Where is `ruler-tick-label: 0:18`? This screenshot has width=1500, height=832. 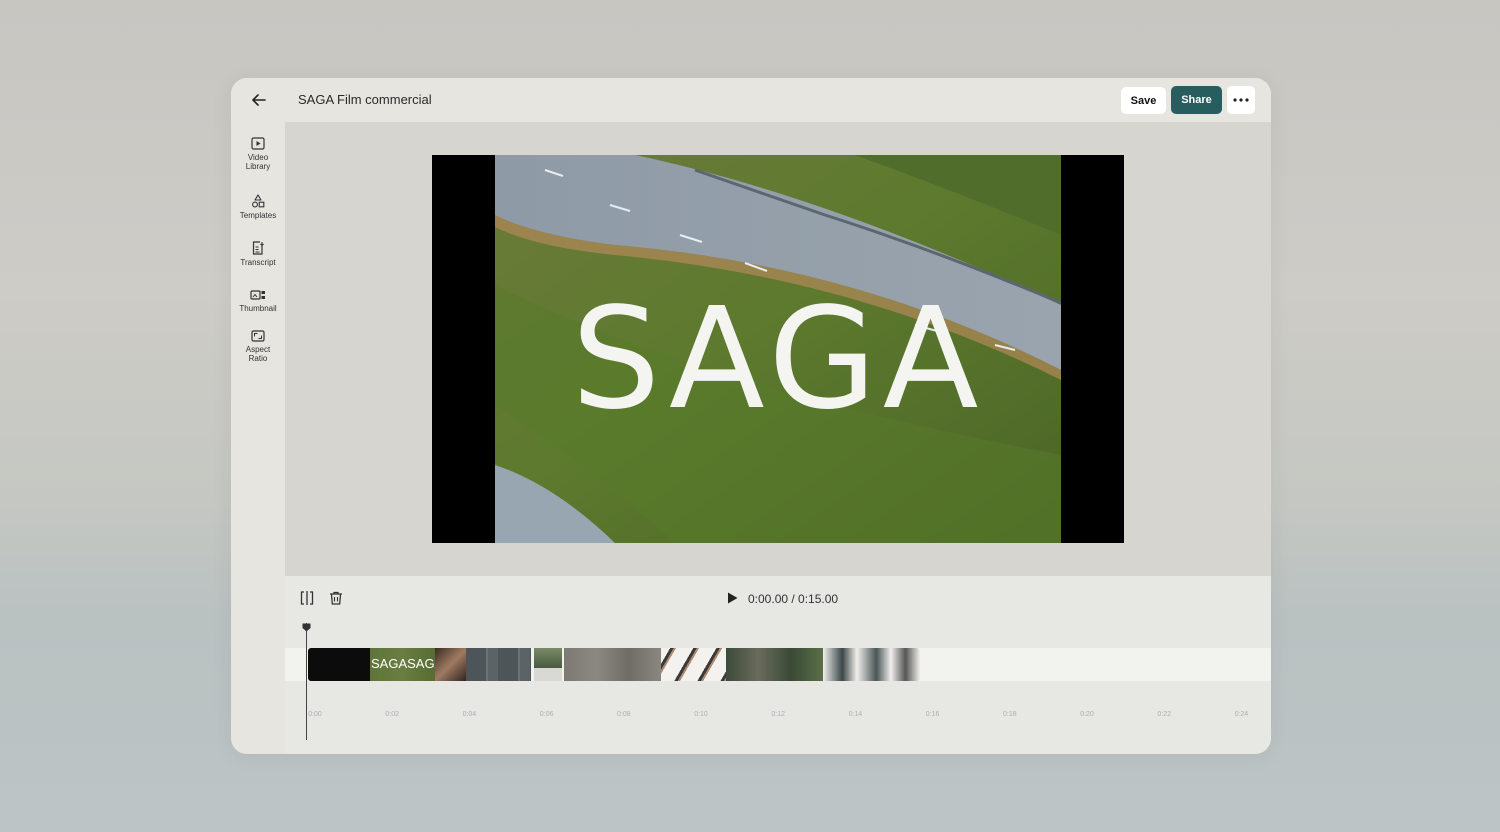 ruler-tick-label: 0:18 is located at coordinates (1009, 714).